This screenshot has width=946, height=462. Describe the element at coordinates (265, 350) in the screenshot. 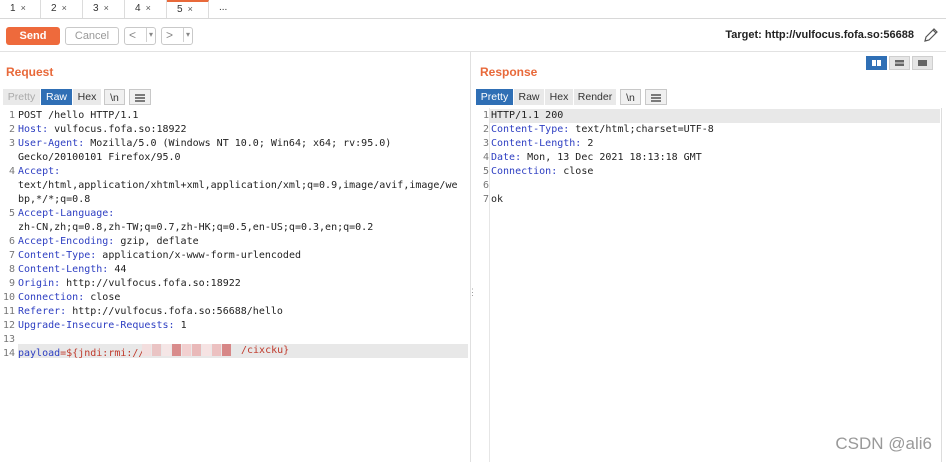

I see `payload-tail: /cixcku}` at that location.